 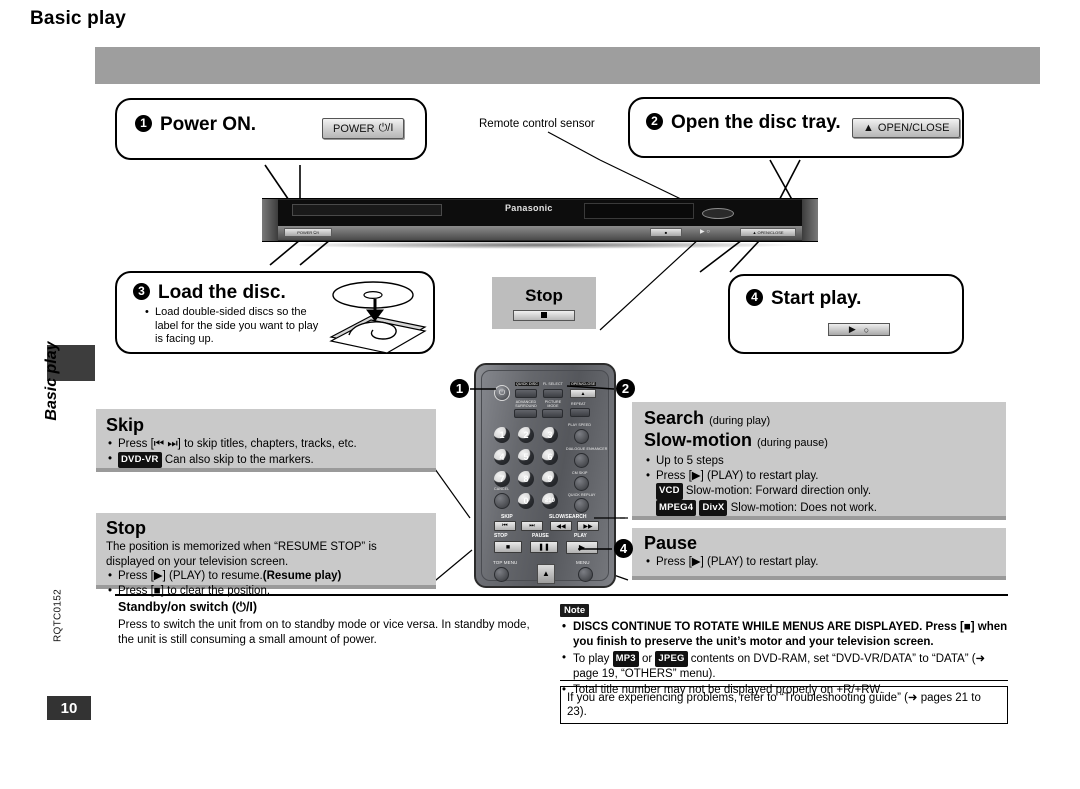 What do you see at coordinates (354, 128) in the screenshot?
I see `power-key-label: POWER` at bounding box center [354, 128].